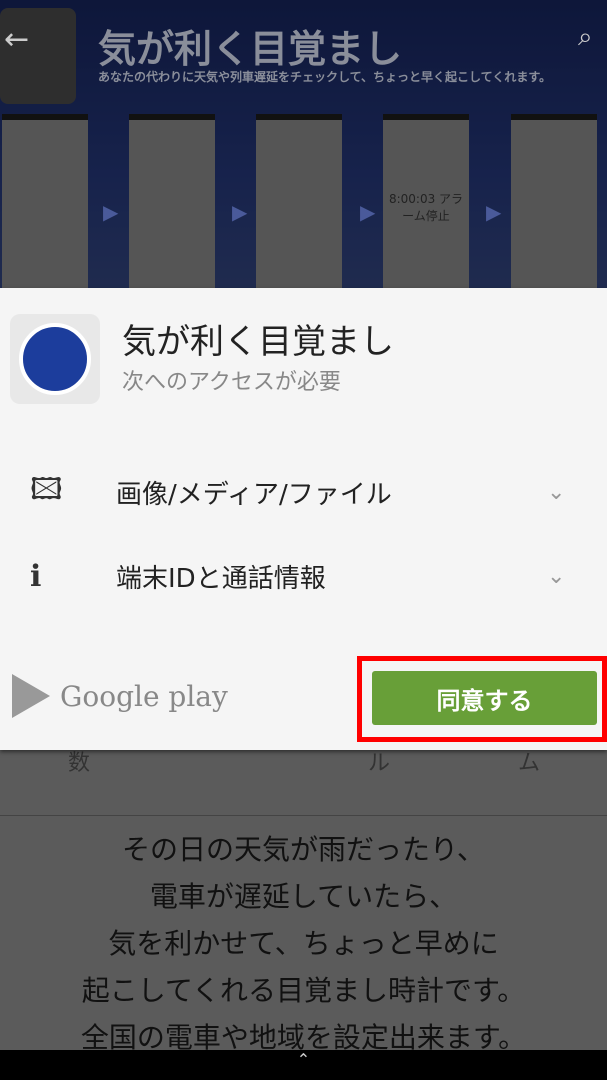  What do you see at coordinates (16, 39) in the screenshot?
I see `arrow-left-icon: ←` at bounding box center [16, 39].